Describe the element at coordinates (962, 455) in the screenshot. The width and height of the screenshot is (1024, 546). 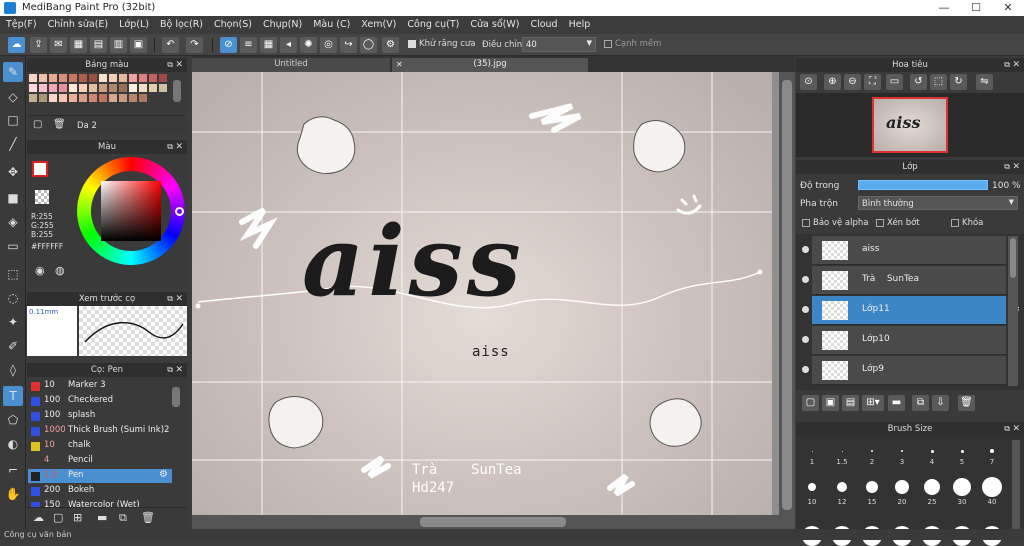
I see `brush-size-option: 5` at that location.